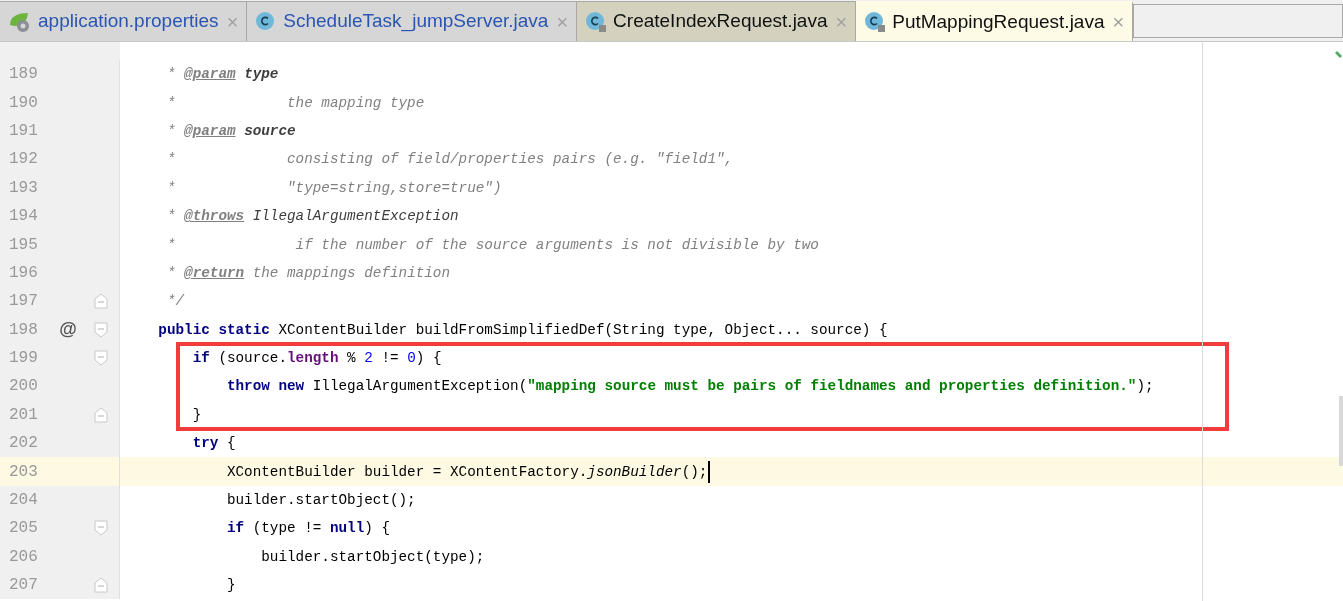 This screenshot has width=1343, height=601. Describe the element at coordinates (522, 330) in the screenshot. I see `code-line: public static XContentBuilder buildFromSimplifiedDef(String type, Object... source) {` at that location.